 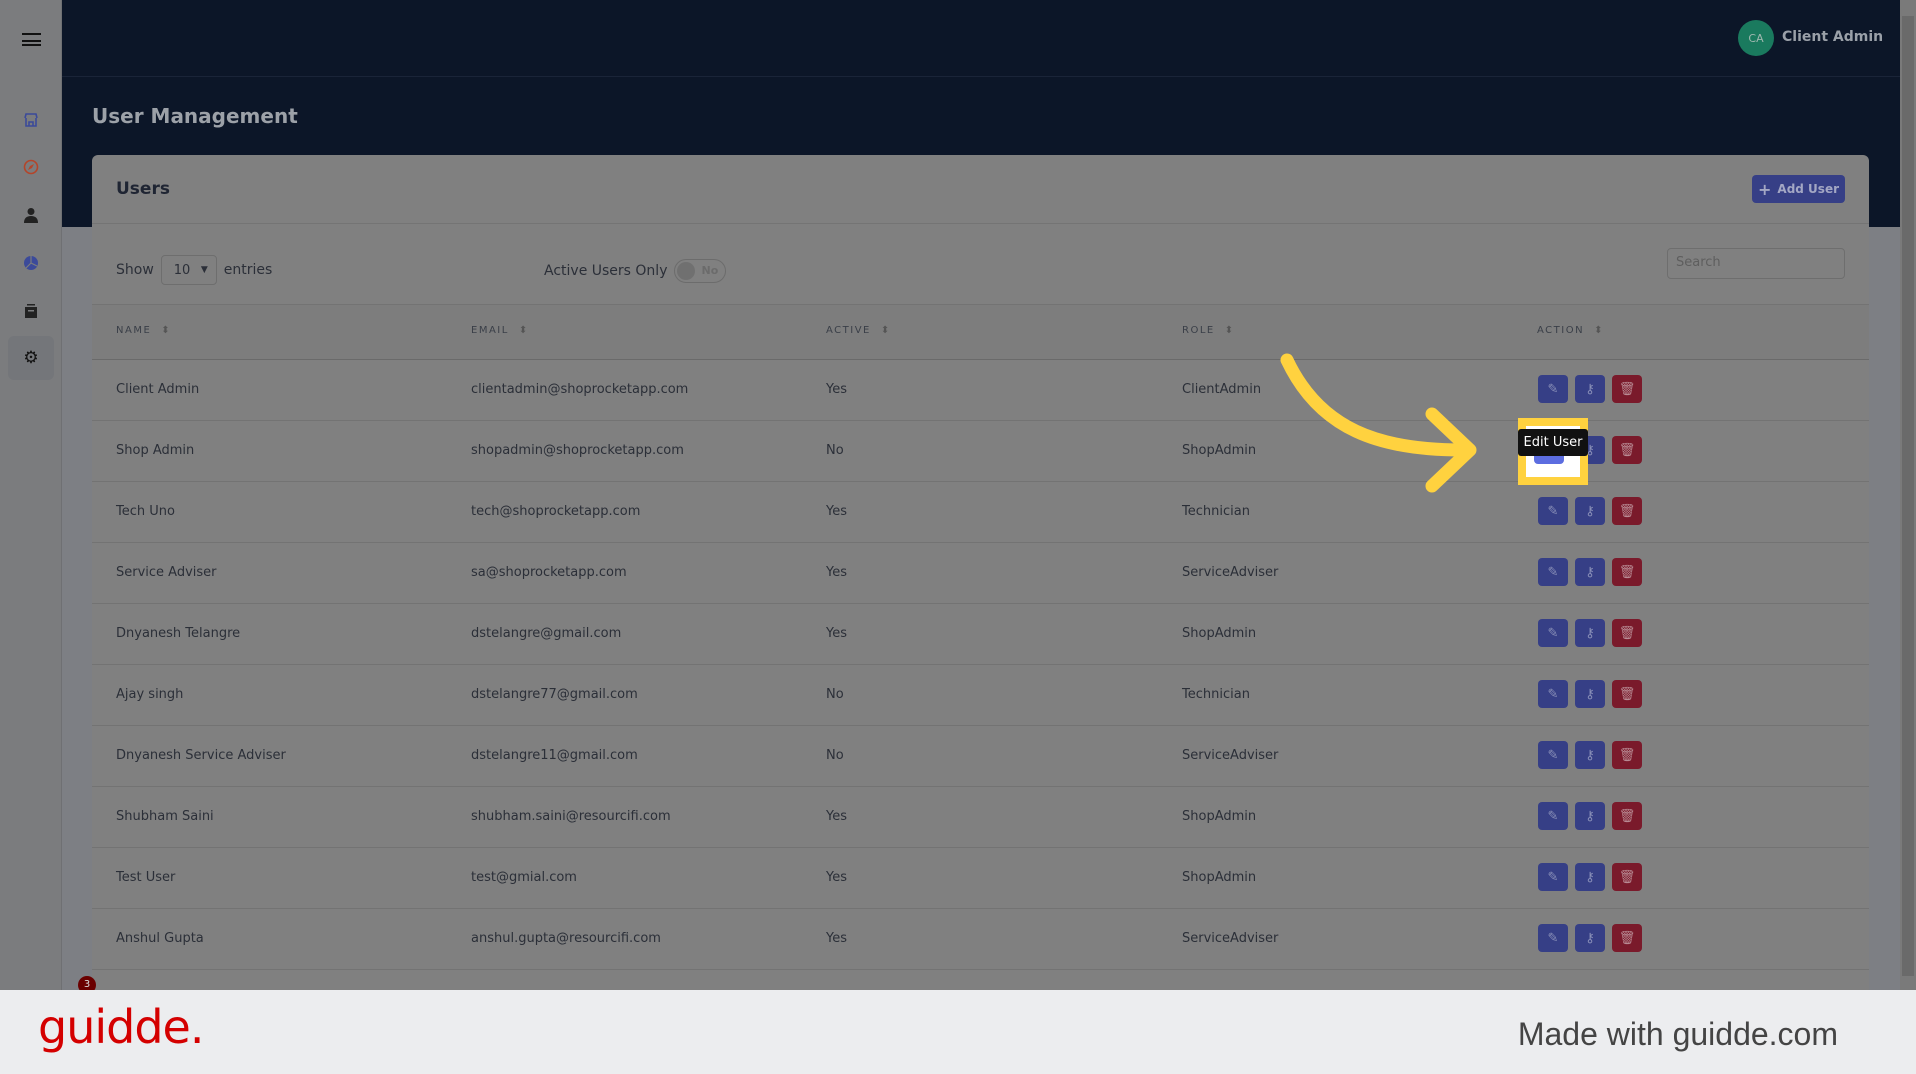 I want to click on footer: guidde. Made with guidde.com, so click(x=958, y=1032).